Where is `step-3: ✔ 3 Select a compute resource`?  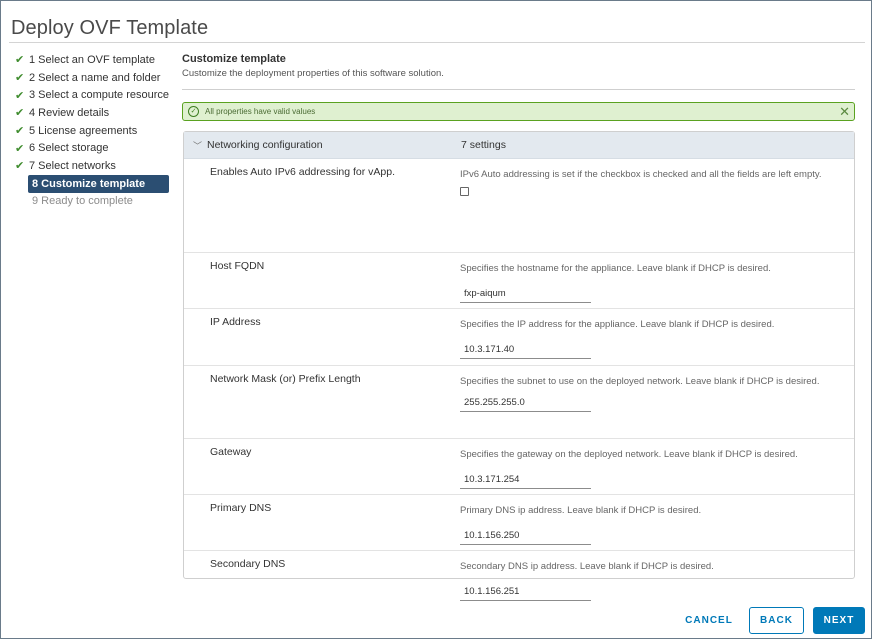
step-3: ✔ 3 Select a compute resource is located at coordinates (95, 95).